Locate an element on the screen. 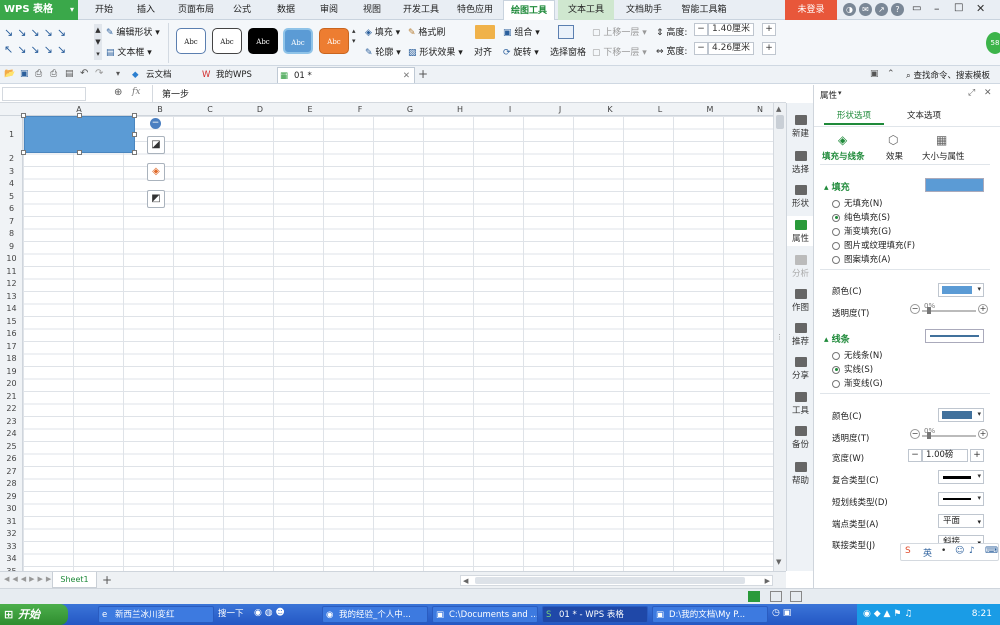 Image resolution: width=1000 pixels, height=625 pixels. bring-forward-button: ▢ 上移一层 ▾ is located at coordinates (619, 31).